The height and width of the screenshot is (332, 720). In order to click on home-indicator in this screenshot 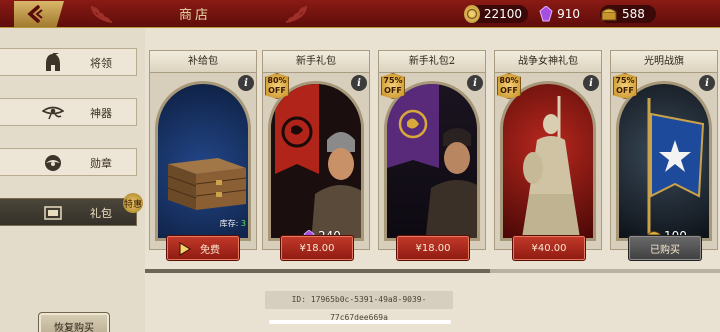, I will do `click(360, 322)`.